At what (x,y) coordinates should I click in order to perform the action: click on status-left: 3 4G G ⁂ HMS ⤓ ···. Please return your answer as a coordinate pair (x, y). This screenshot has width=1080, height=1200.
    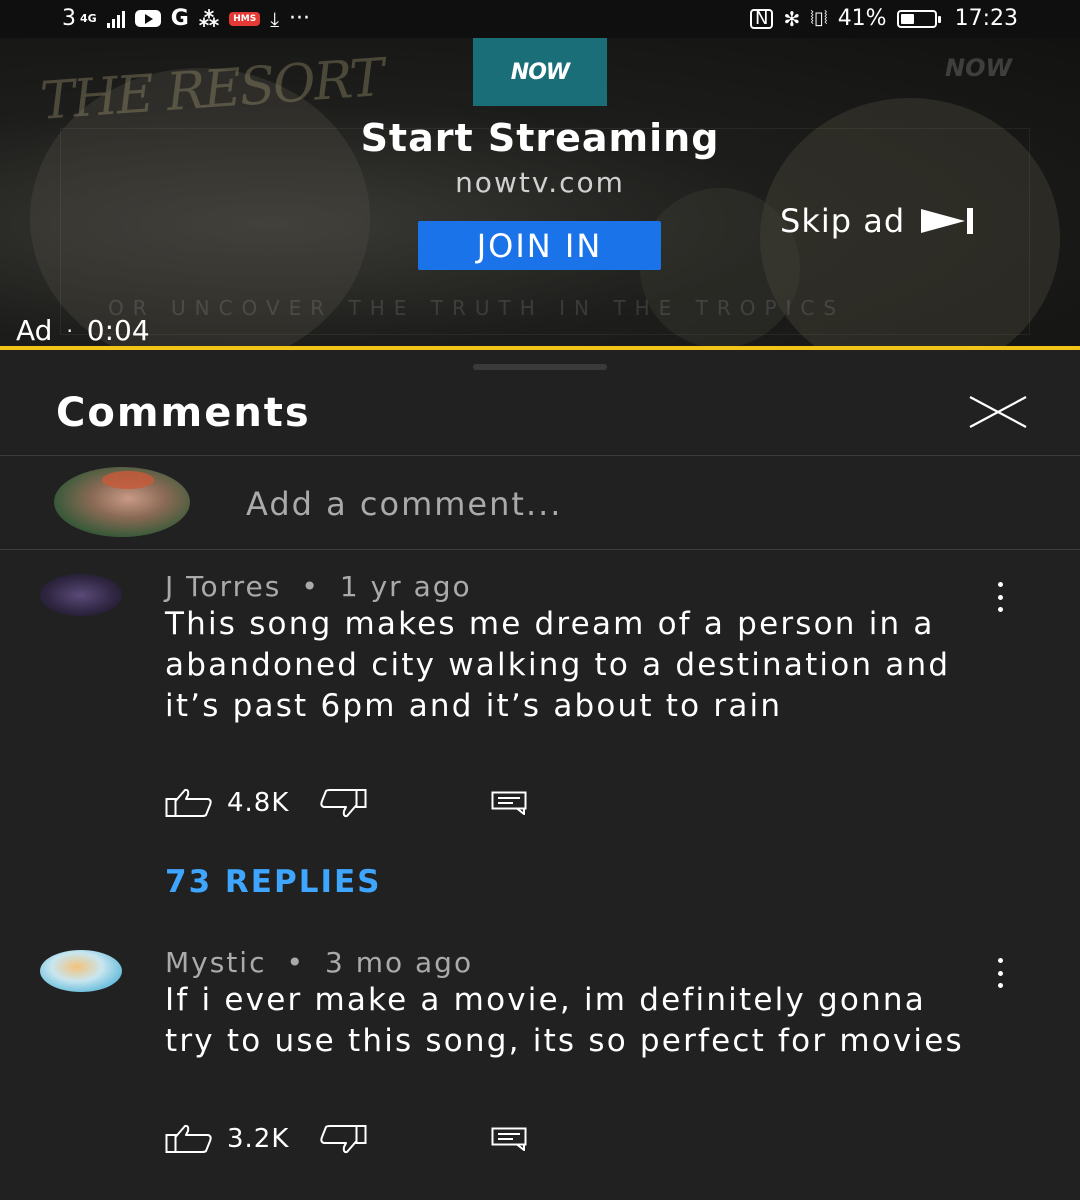
    Looking at the image, I should click on (186, 18).